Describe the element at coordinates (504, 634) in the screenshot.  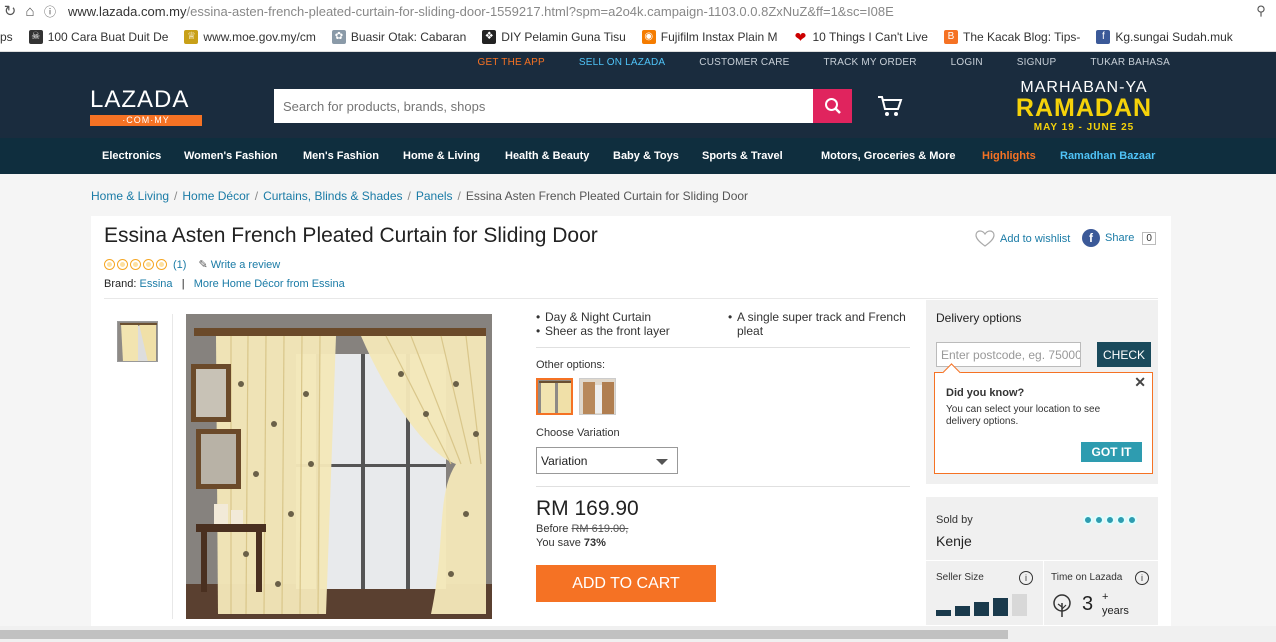
I see `scrollbar-thumb` at that location.